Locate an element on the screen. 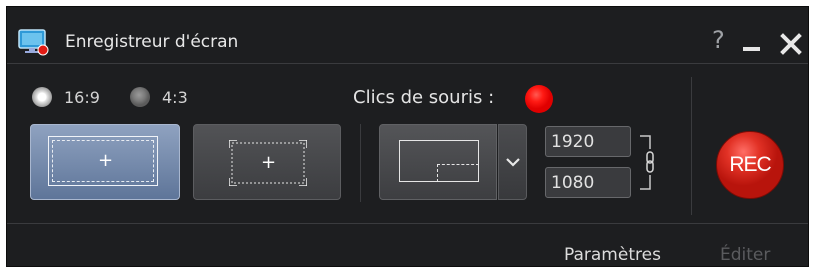  resolution-inner-icon is located at coordinates (458, 173).